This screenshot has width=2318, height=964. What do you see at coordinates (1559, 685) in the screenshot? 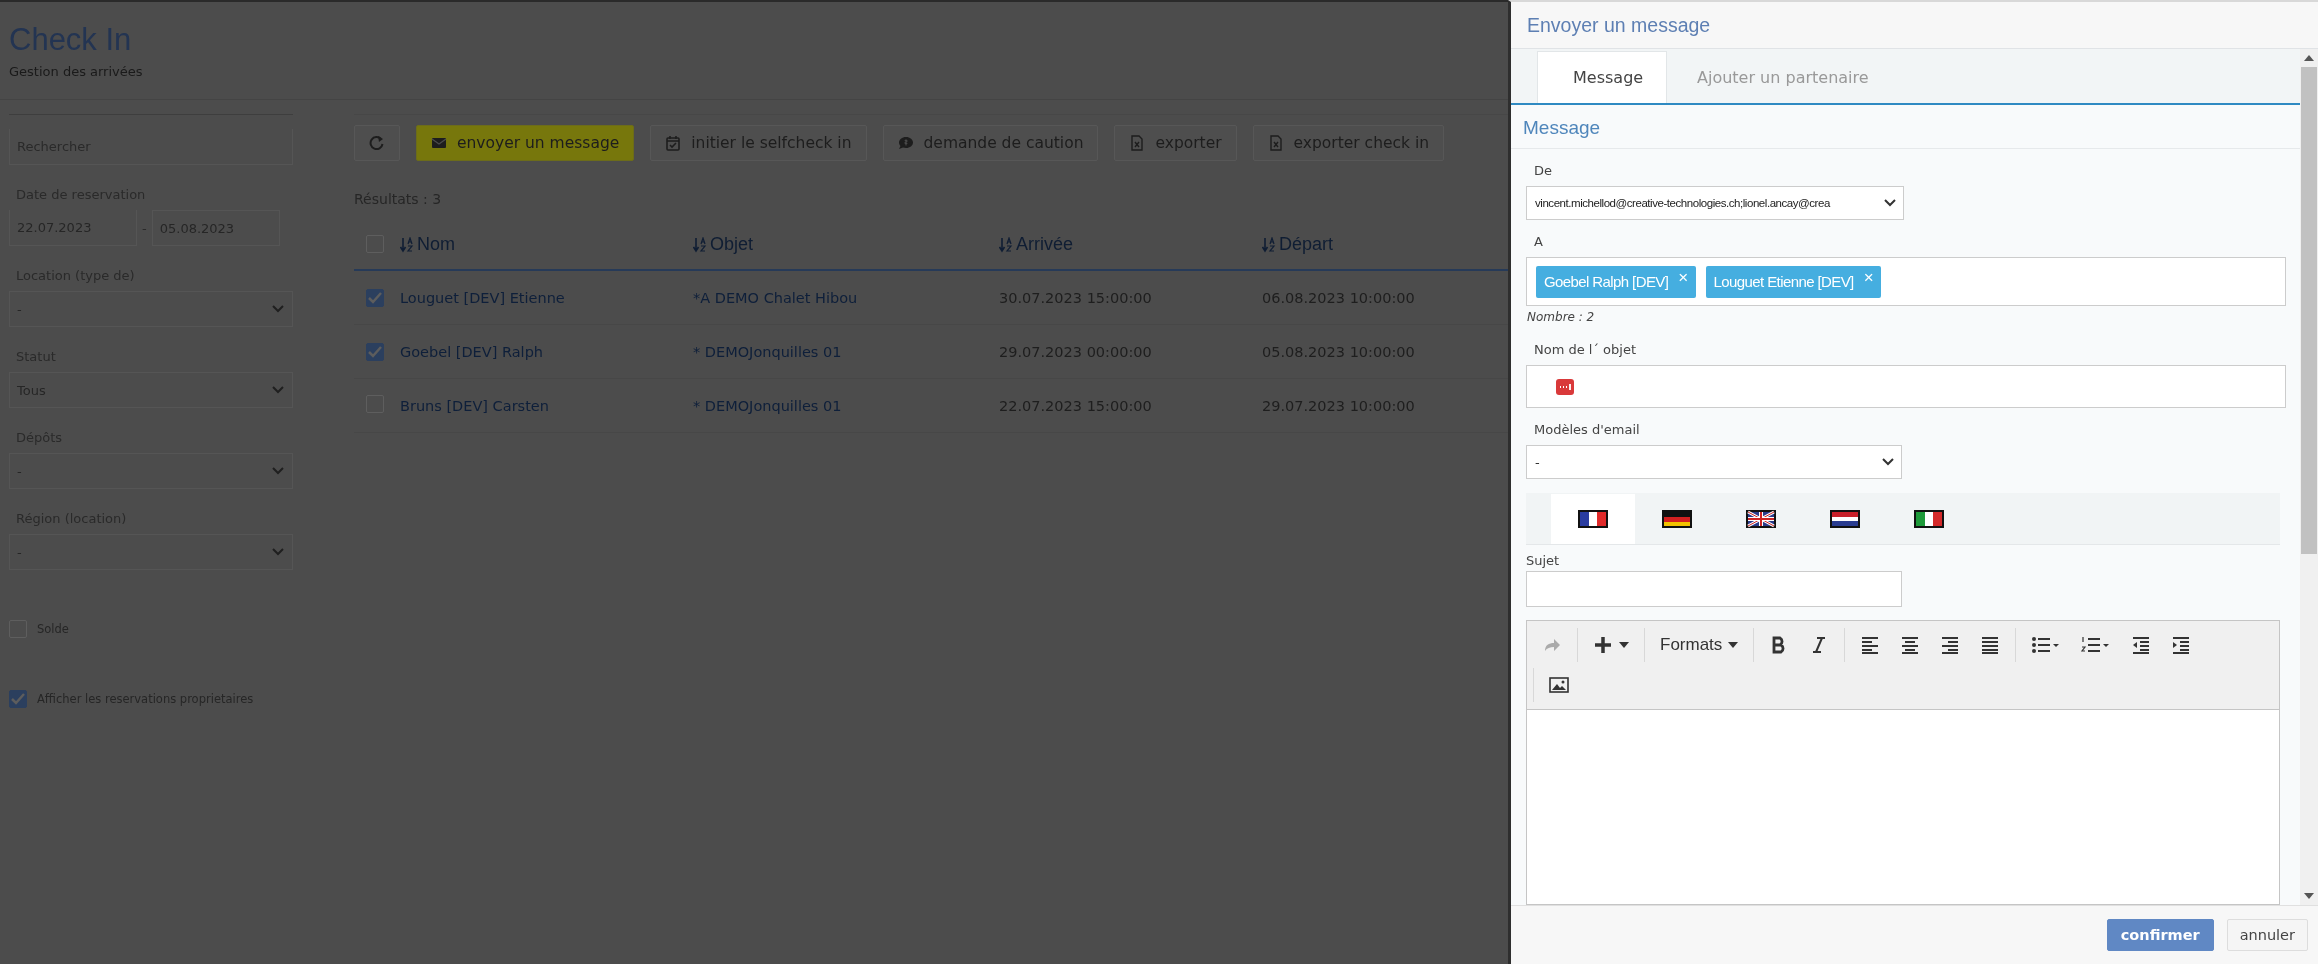
I see `image-icon` at bounding box center [1559, 685].